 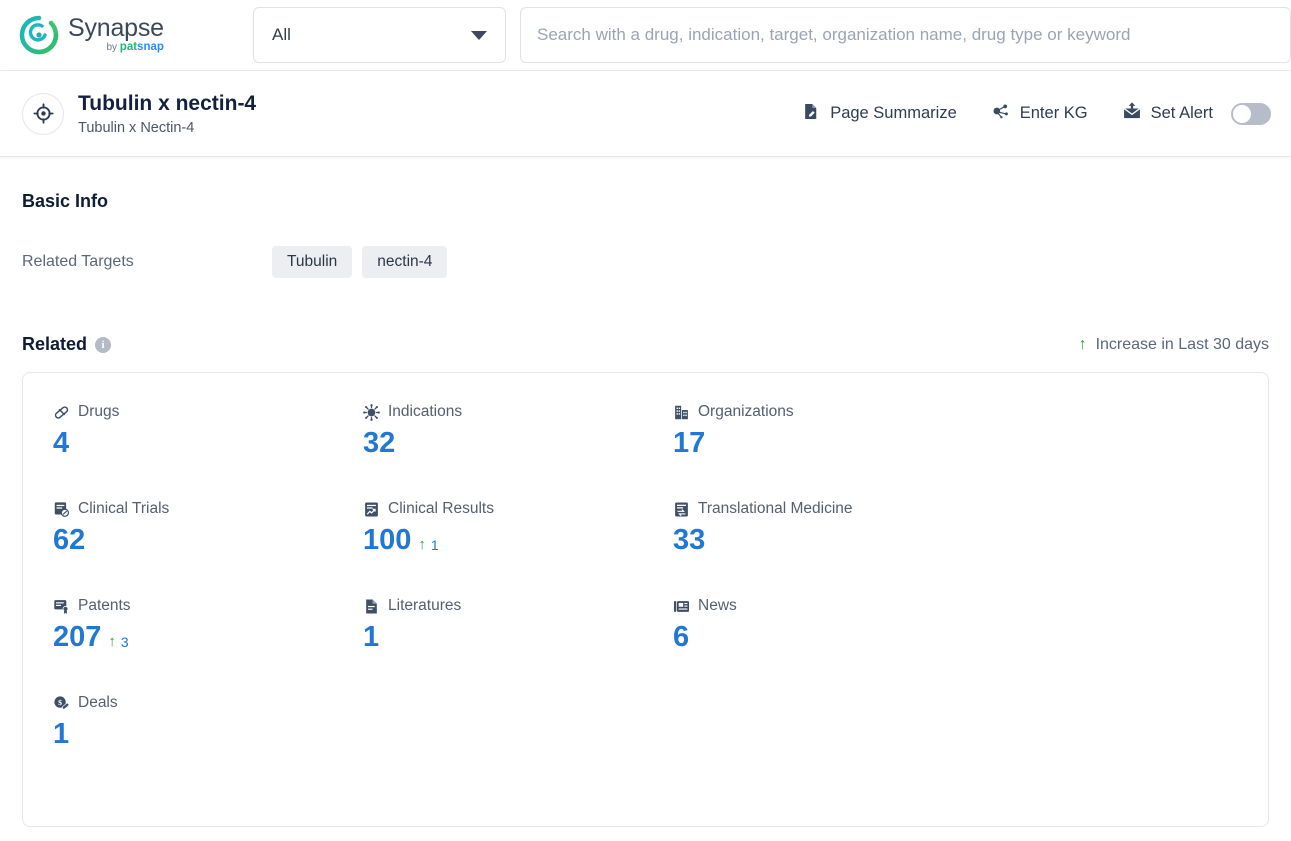 I want to click on stat-drugs: Drugs 4, so click(x=208, y=451).